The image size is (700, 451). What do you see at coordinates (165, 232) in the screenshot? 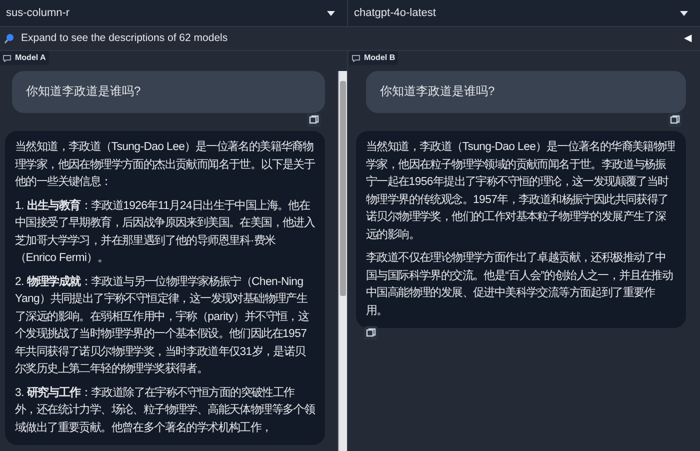
I see `answer-paragraph: 1. 出生与教育：李政道1926年11月24日出生于中国上海。他在中国接受了早期教育，后因战争原因来到美国。在美国，他进入芝加哥大学学习，并在那里遇到了他的导师恩里科·费米（Enrico Fermi）。` at bounding box center [165, 232].